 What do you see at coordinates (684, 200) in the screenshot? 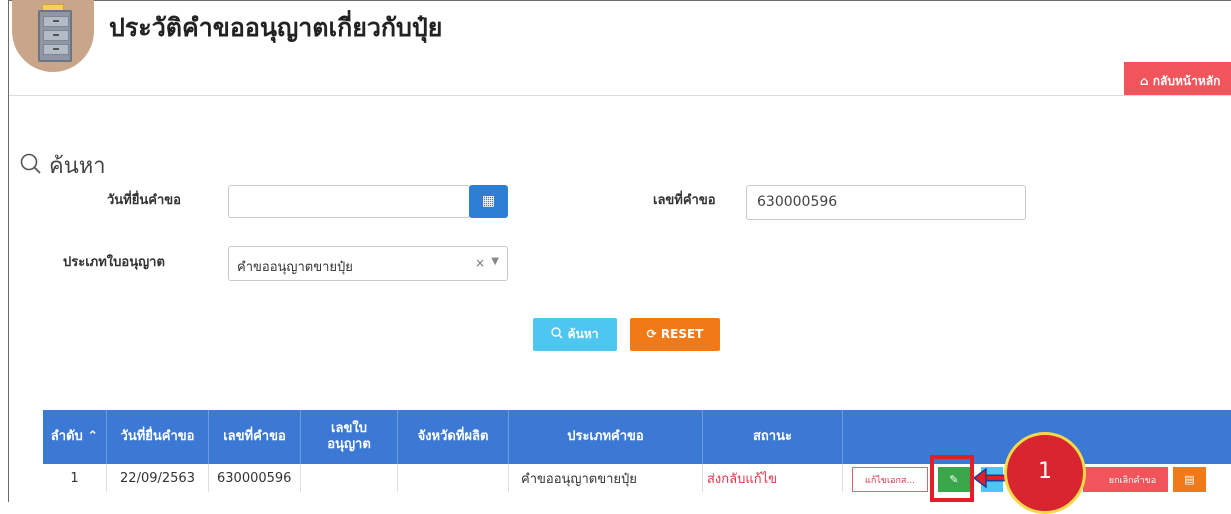
I see `request-no-label: เลขที่คำขอ` at bounding box center [684, 200].